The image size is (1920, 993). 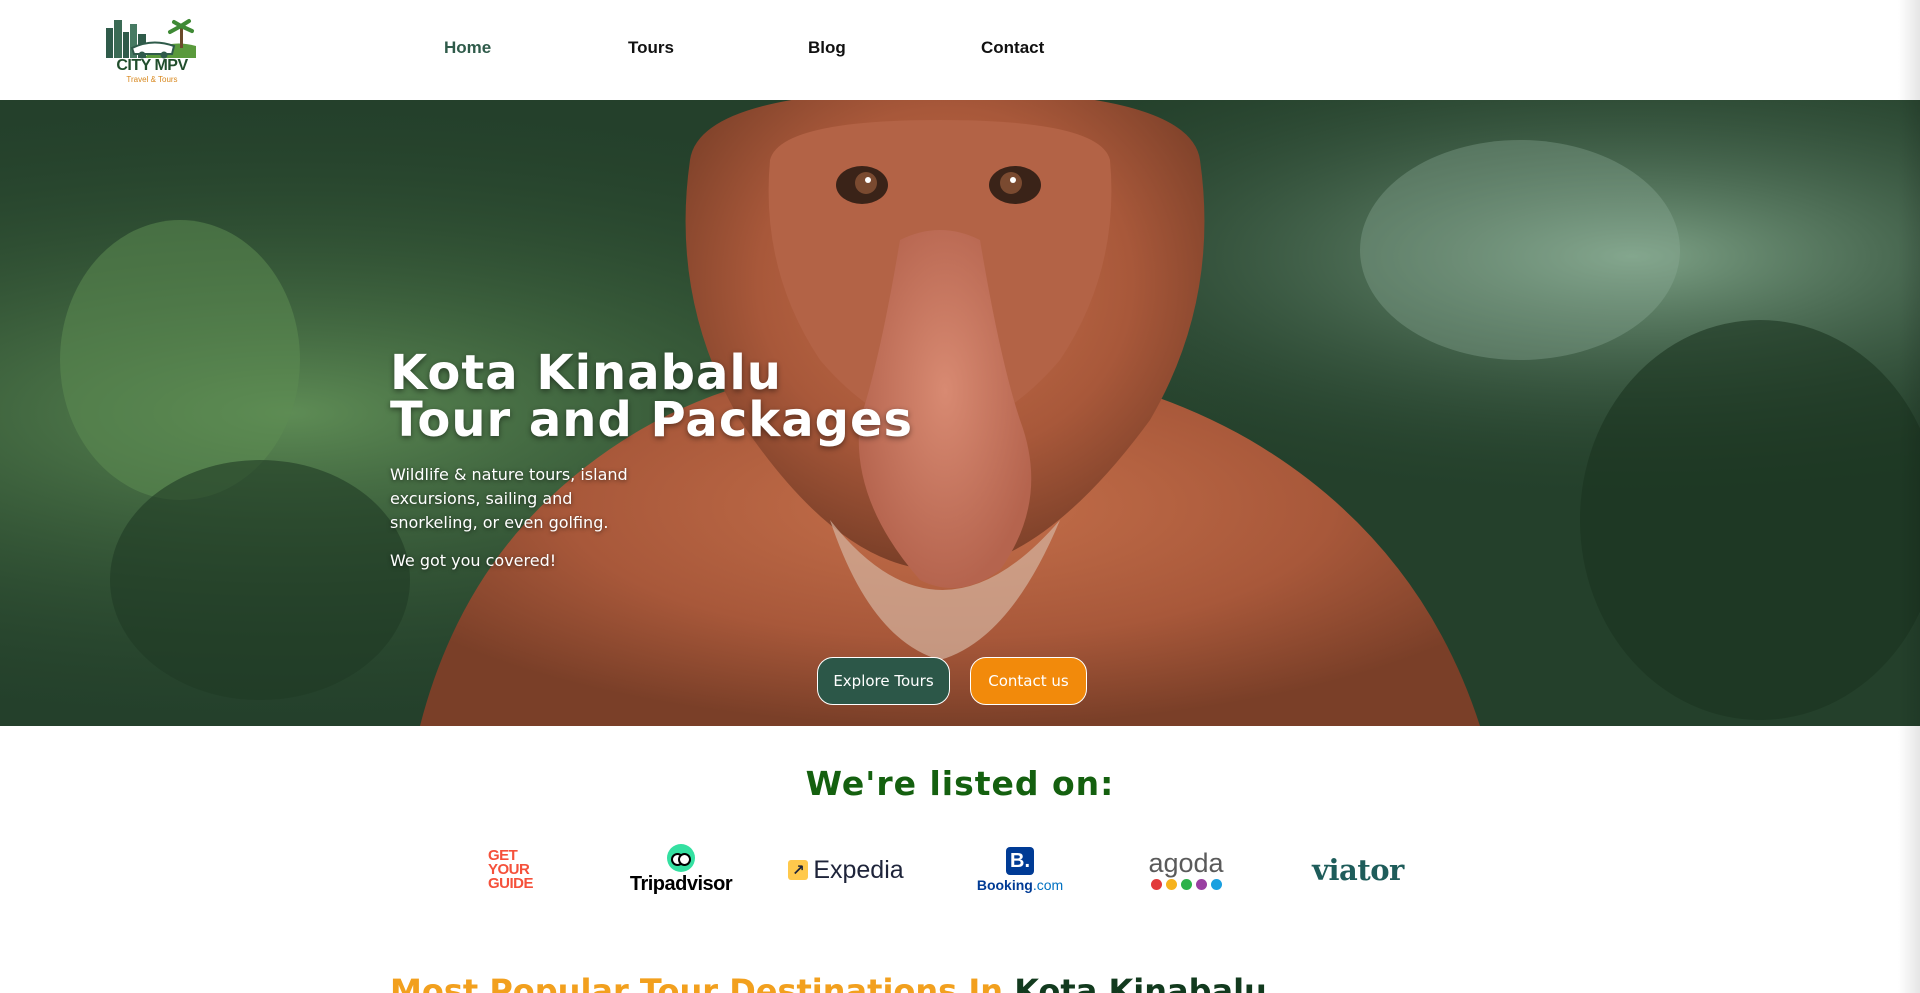 I want to click on viator-logo: viator, so click(x=1358, y=870).